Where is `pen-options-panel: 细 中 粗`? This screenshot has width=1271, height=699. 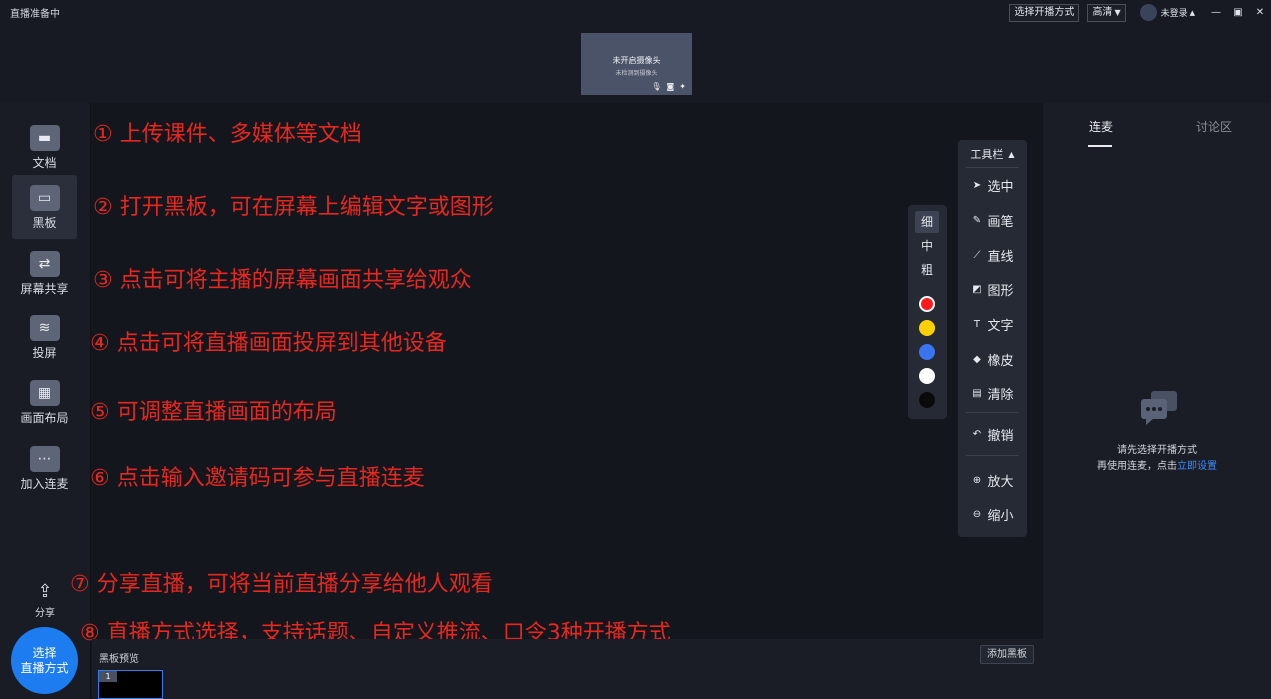 pen-options-panel: 细 中 粗 is located at coordinates (927, 312).